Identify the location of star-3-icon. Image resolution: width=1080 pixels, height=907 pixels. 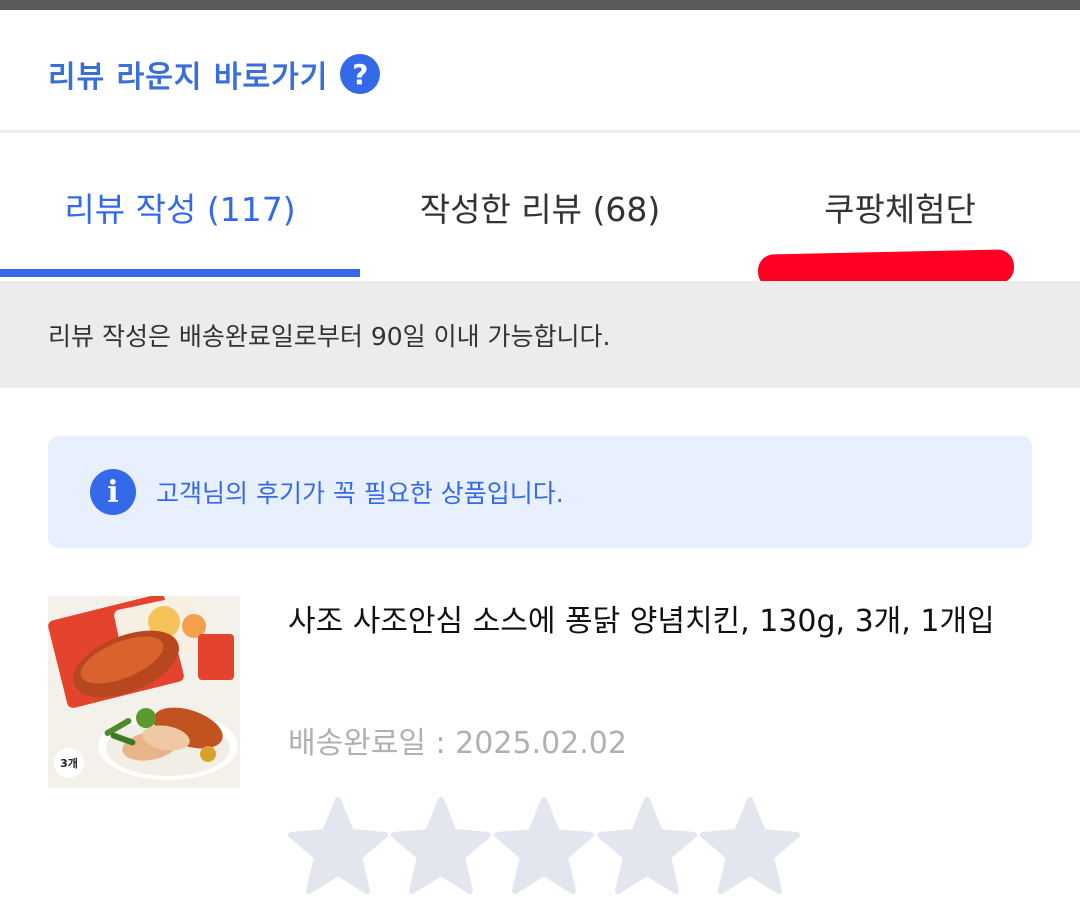
(544, 846).